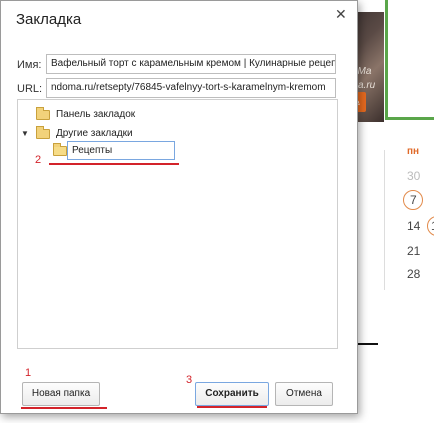 The image size is (434, 423). What do you see at coordinates (189, 380) in the screenshot?
I see `annotation-number: 3` at bounding box center [189, 380].